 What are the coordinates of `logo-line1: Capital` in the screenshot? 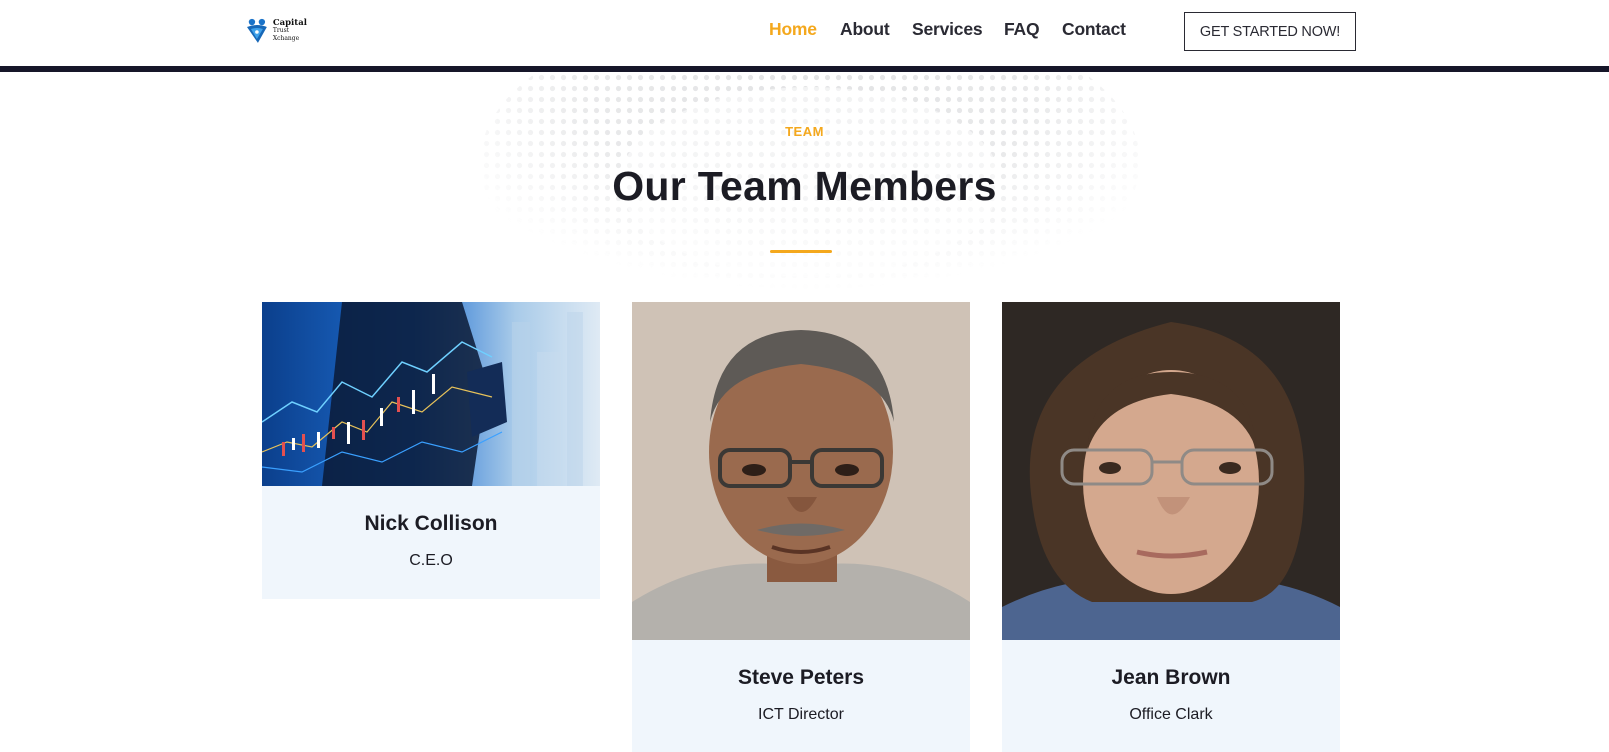 It's located at (289, 23).